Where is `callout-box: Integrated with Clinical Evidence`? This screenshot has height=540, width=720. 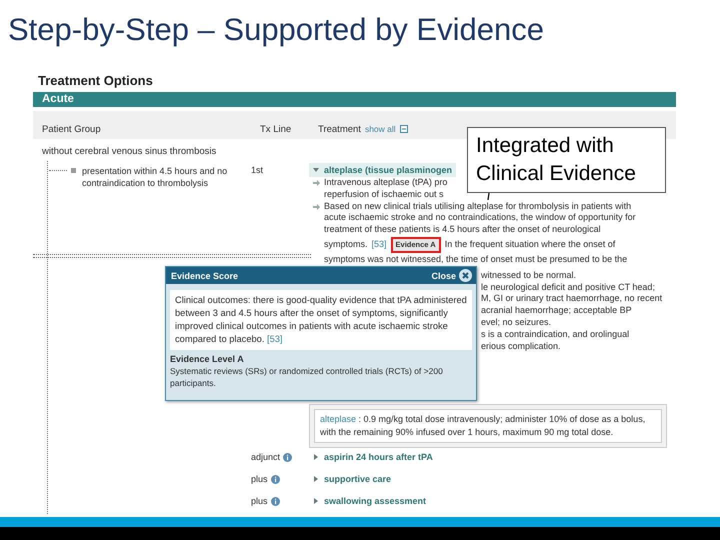
callout-box: Integrated with Clinical Evidence is located at coordinates (566, 160).